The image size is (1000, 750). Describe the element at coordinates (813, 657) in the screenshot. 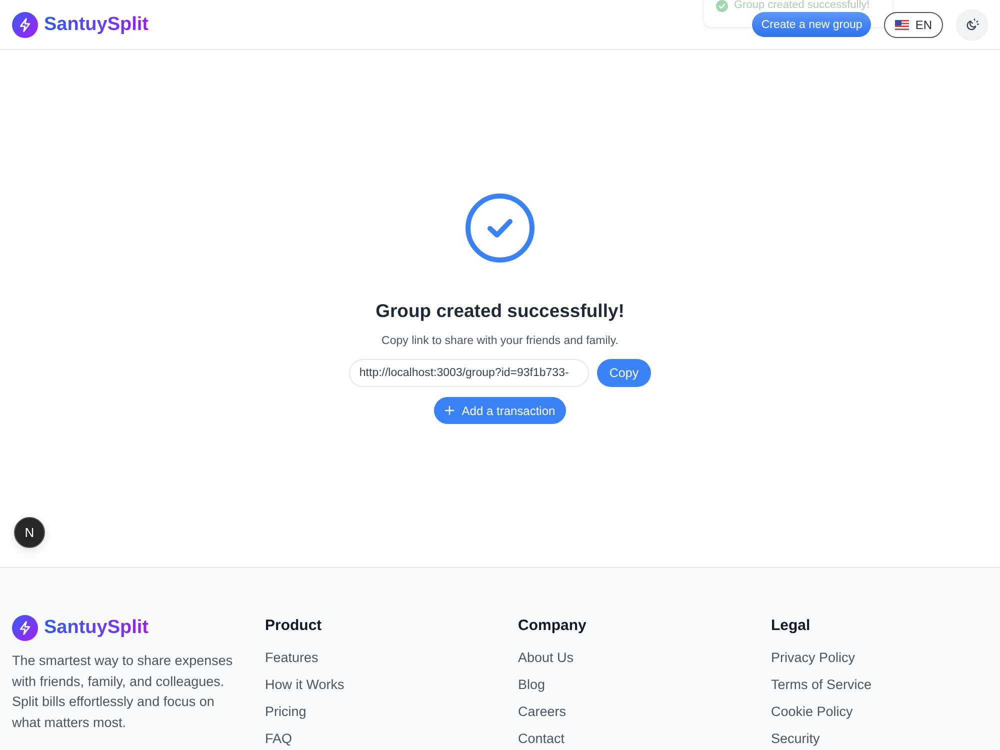

I see `footer-link: Privacy Policy` at that location.